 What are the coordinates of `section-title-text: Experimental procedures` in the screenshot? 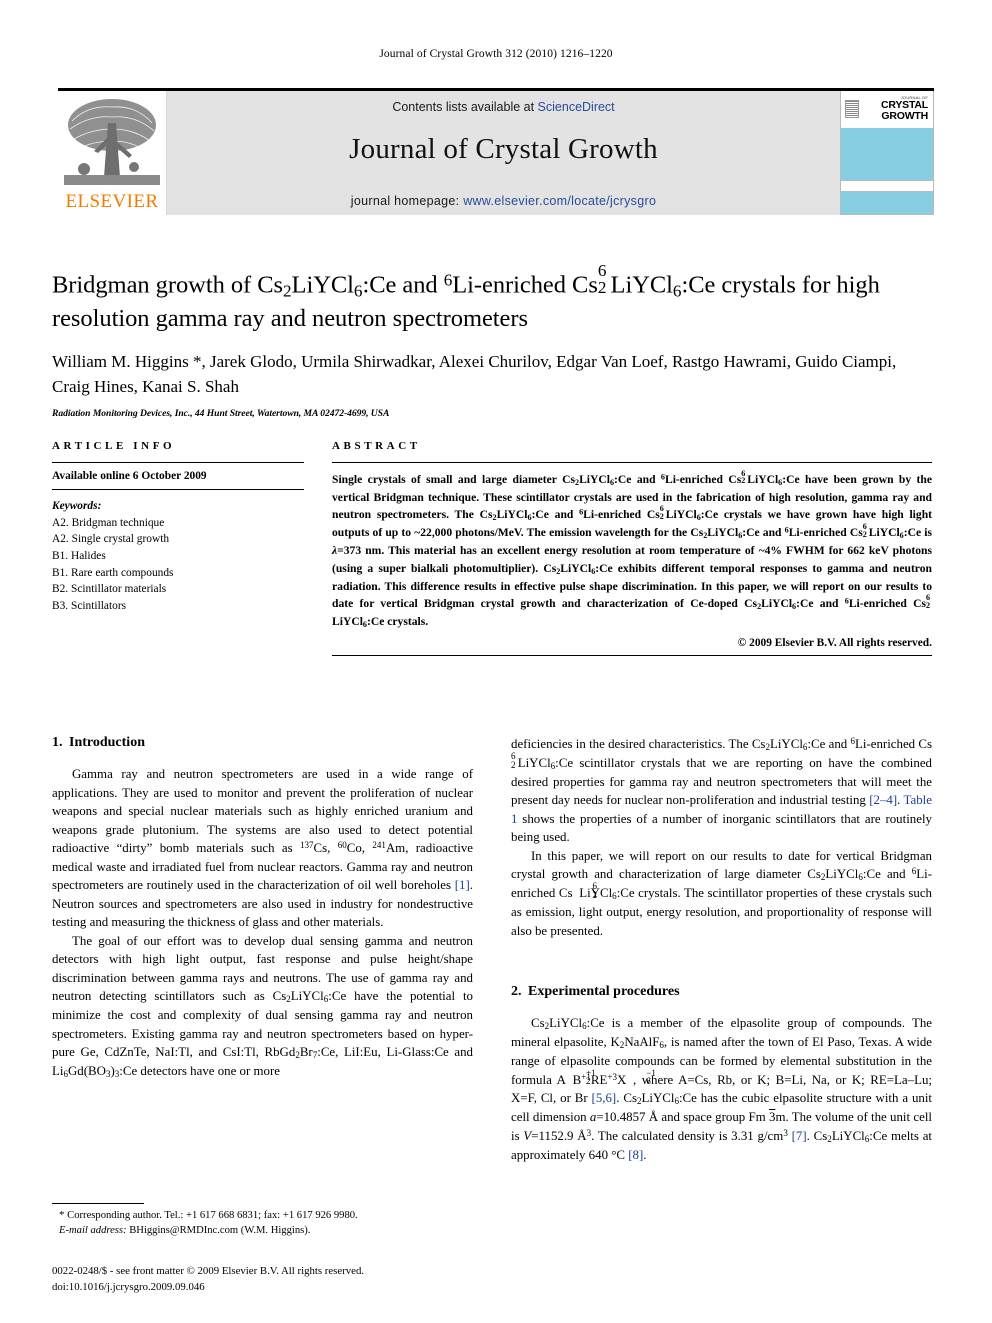 It's located at (604, 992).